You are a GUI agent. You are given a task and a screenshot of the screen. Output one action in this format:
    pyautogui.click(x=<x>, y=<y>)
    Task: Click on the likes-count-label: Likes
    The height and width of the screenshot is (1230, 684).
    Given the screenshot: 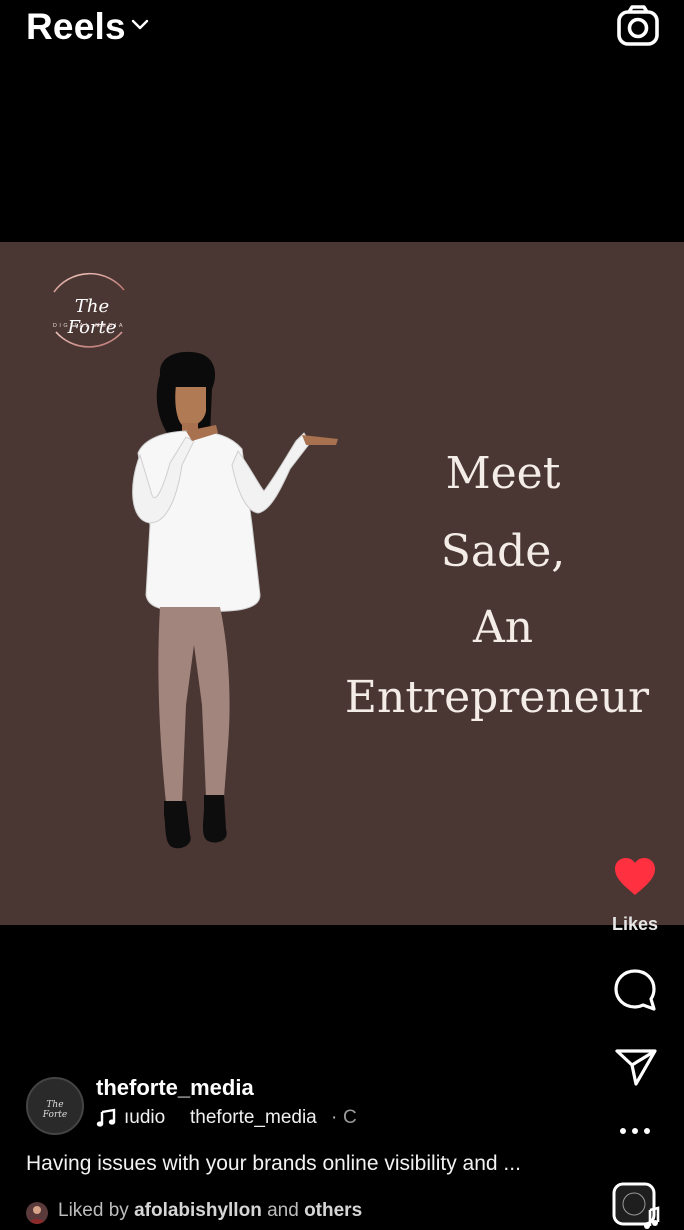 What is the action you would take?
    pyautogui.click(x=635, y=924)
    